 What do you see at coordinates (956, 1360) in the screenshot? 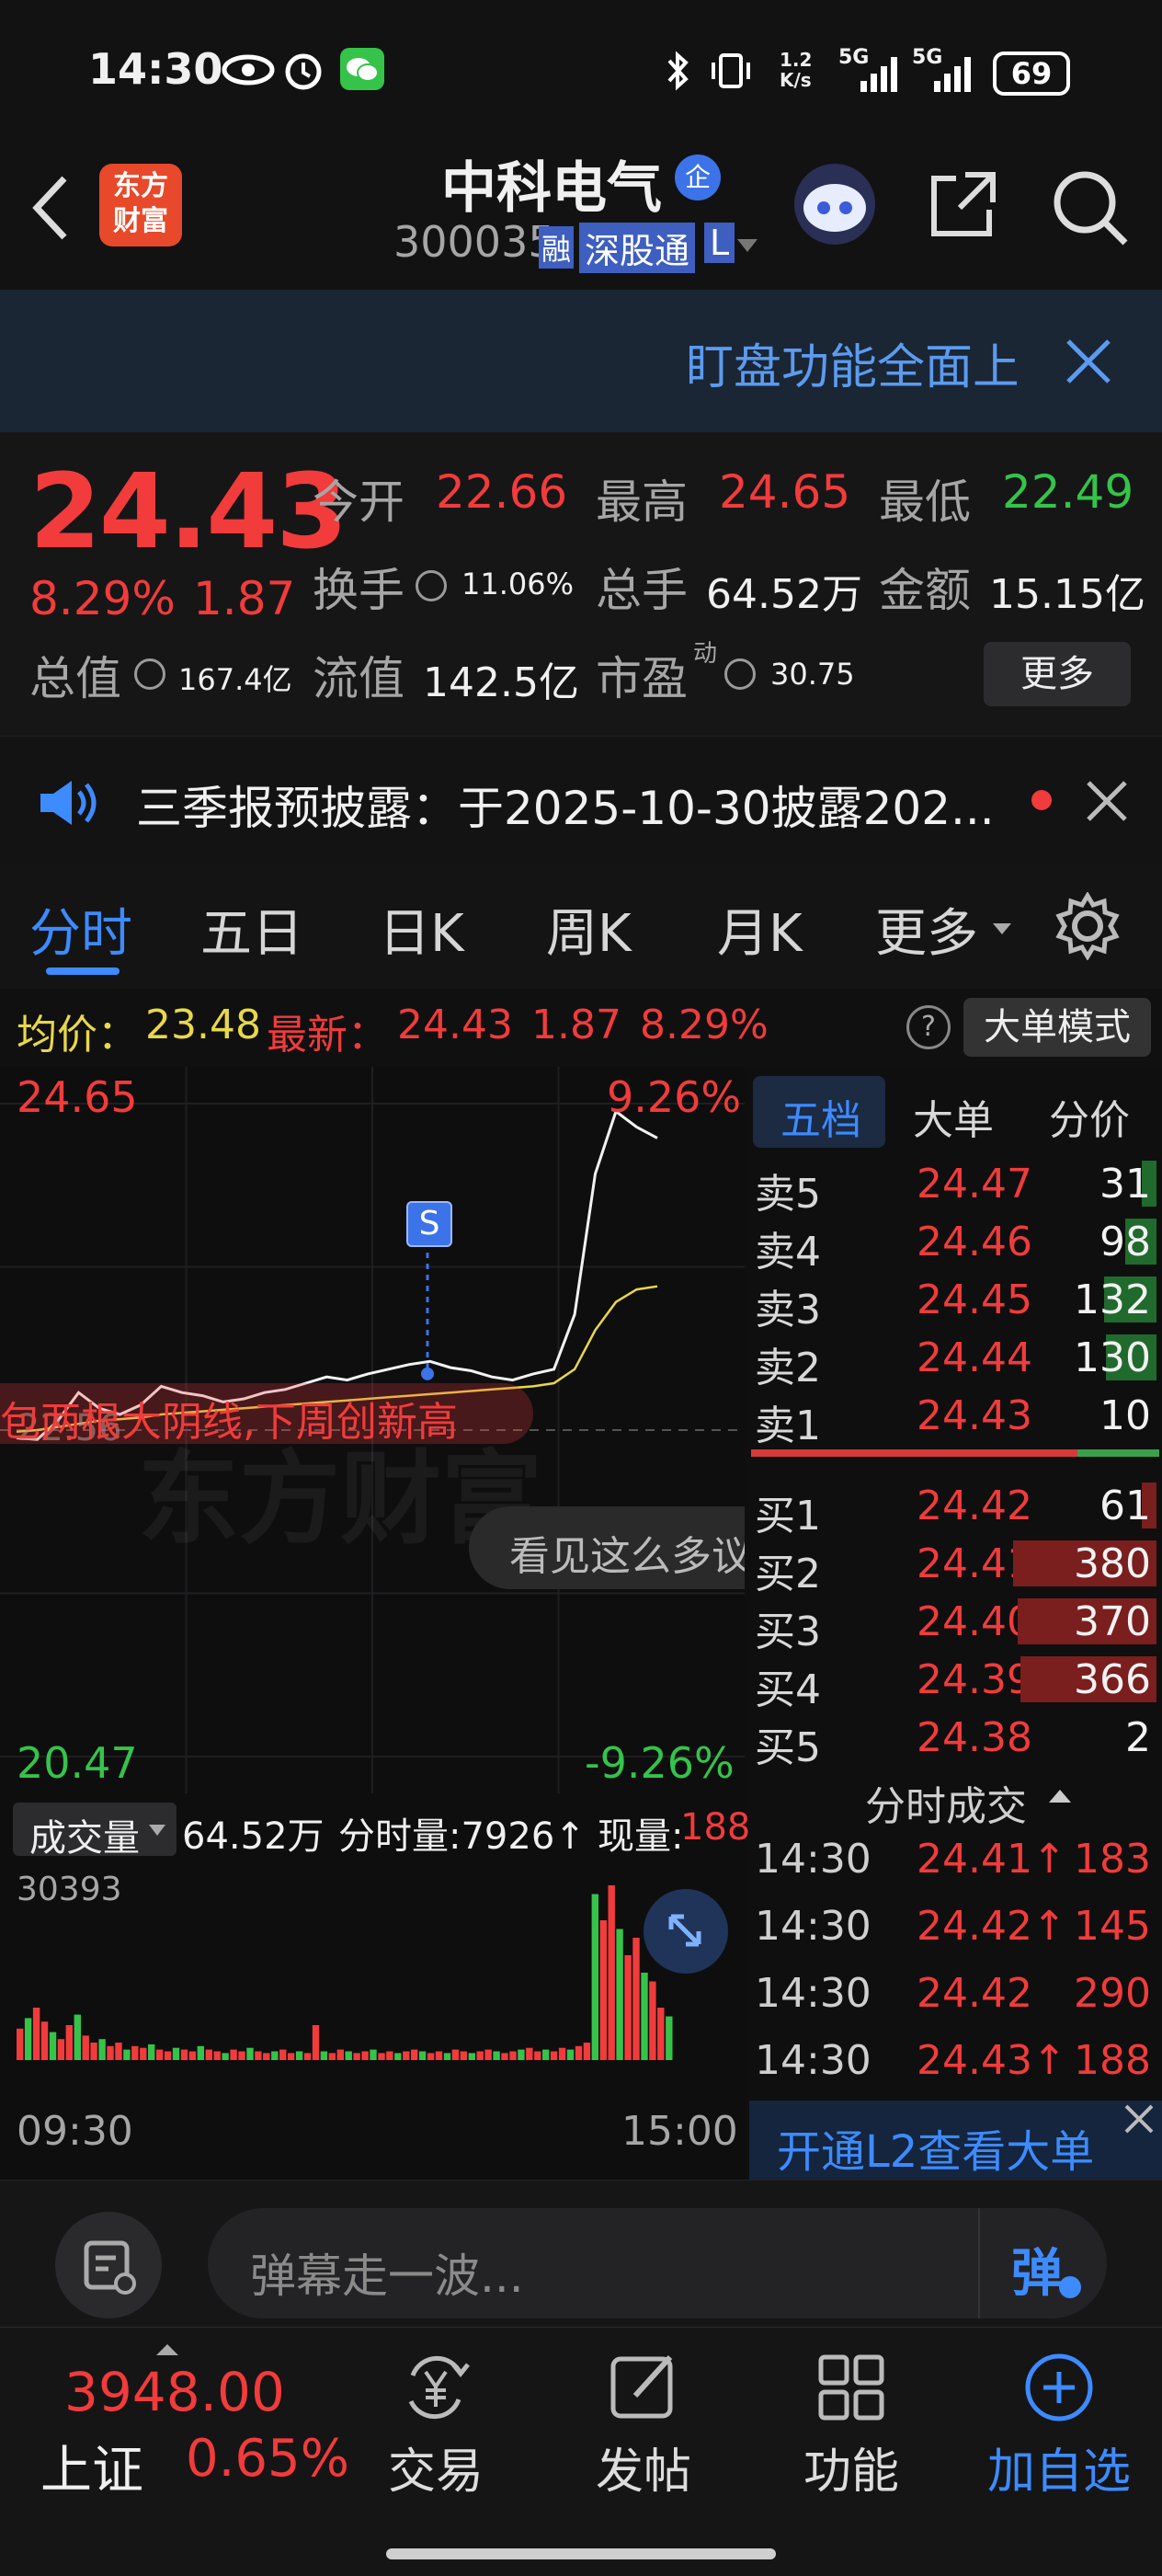
I see `sell-level-row: 卖2 24.44 130` at bounding box center [956, 1360].